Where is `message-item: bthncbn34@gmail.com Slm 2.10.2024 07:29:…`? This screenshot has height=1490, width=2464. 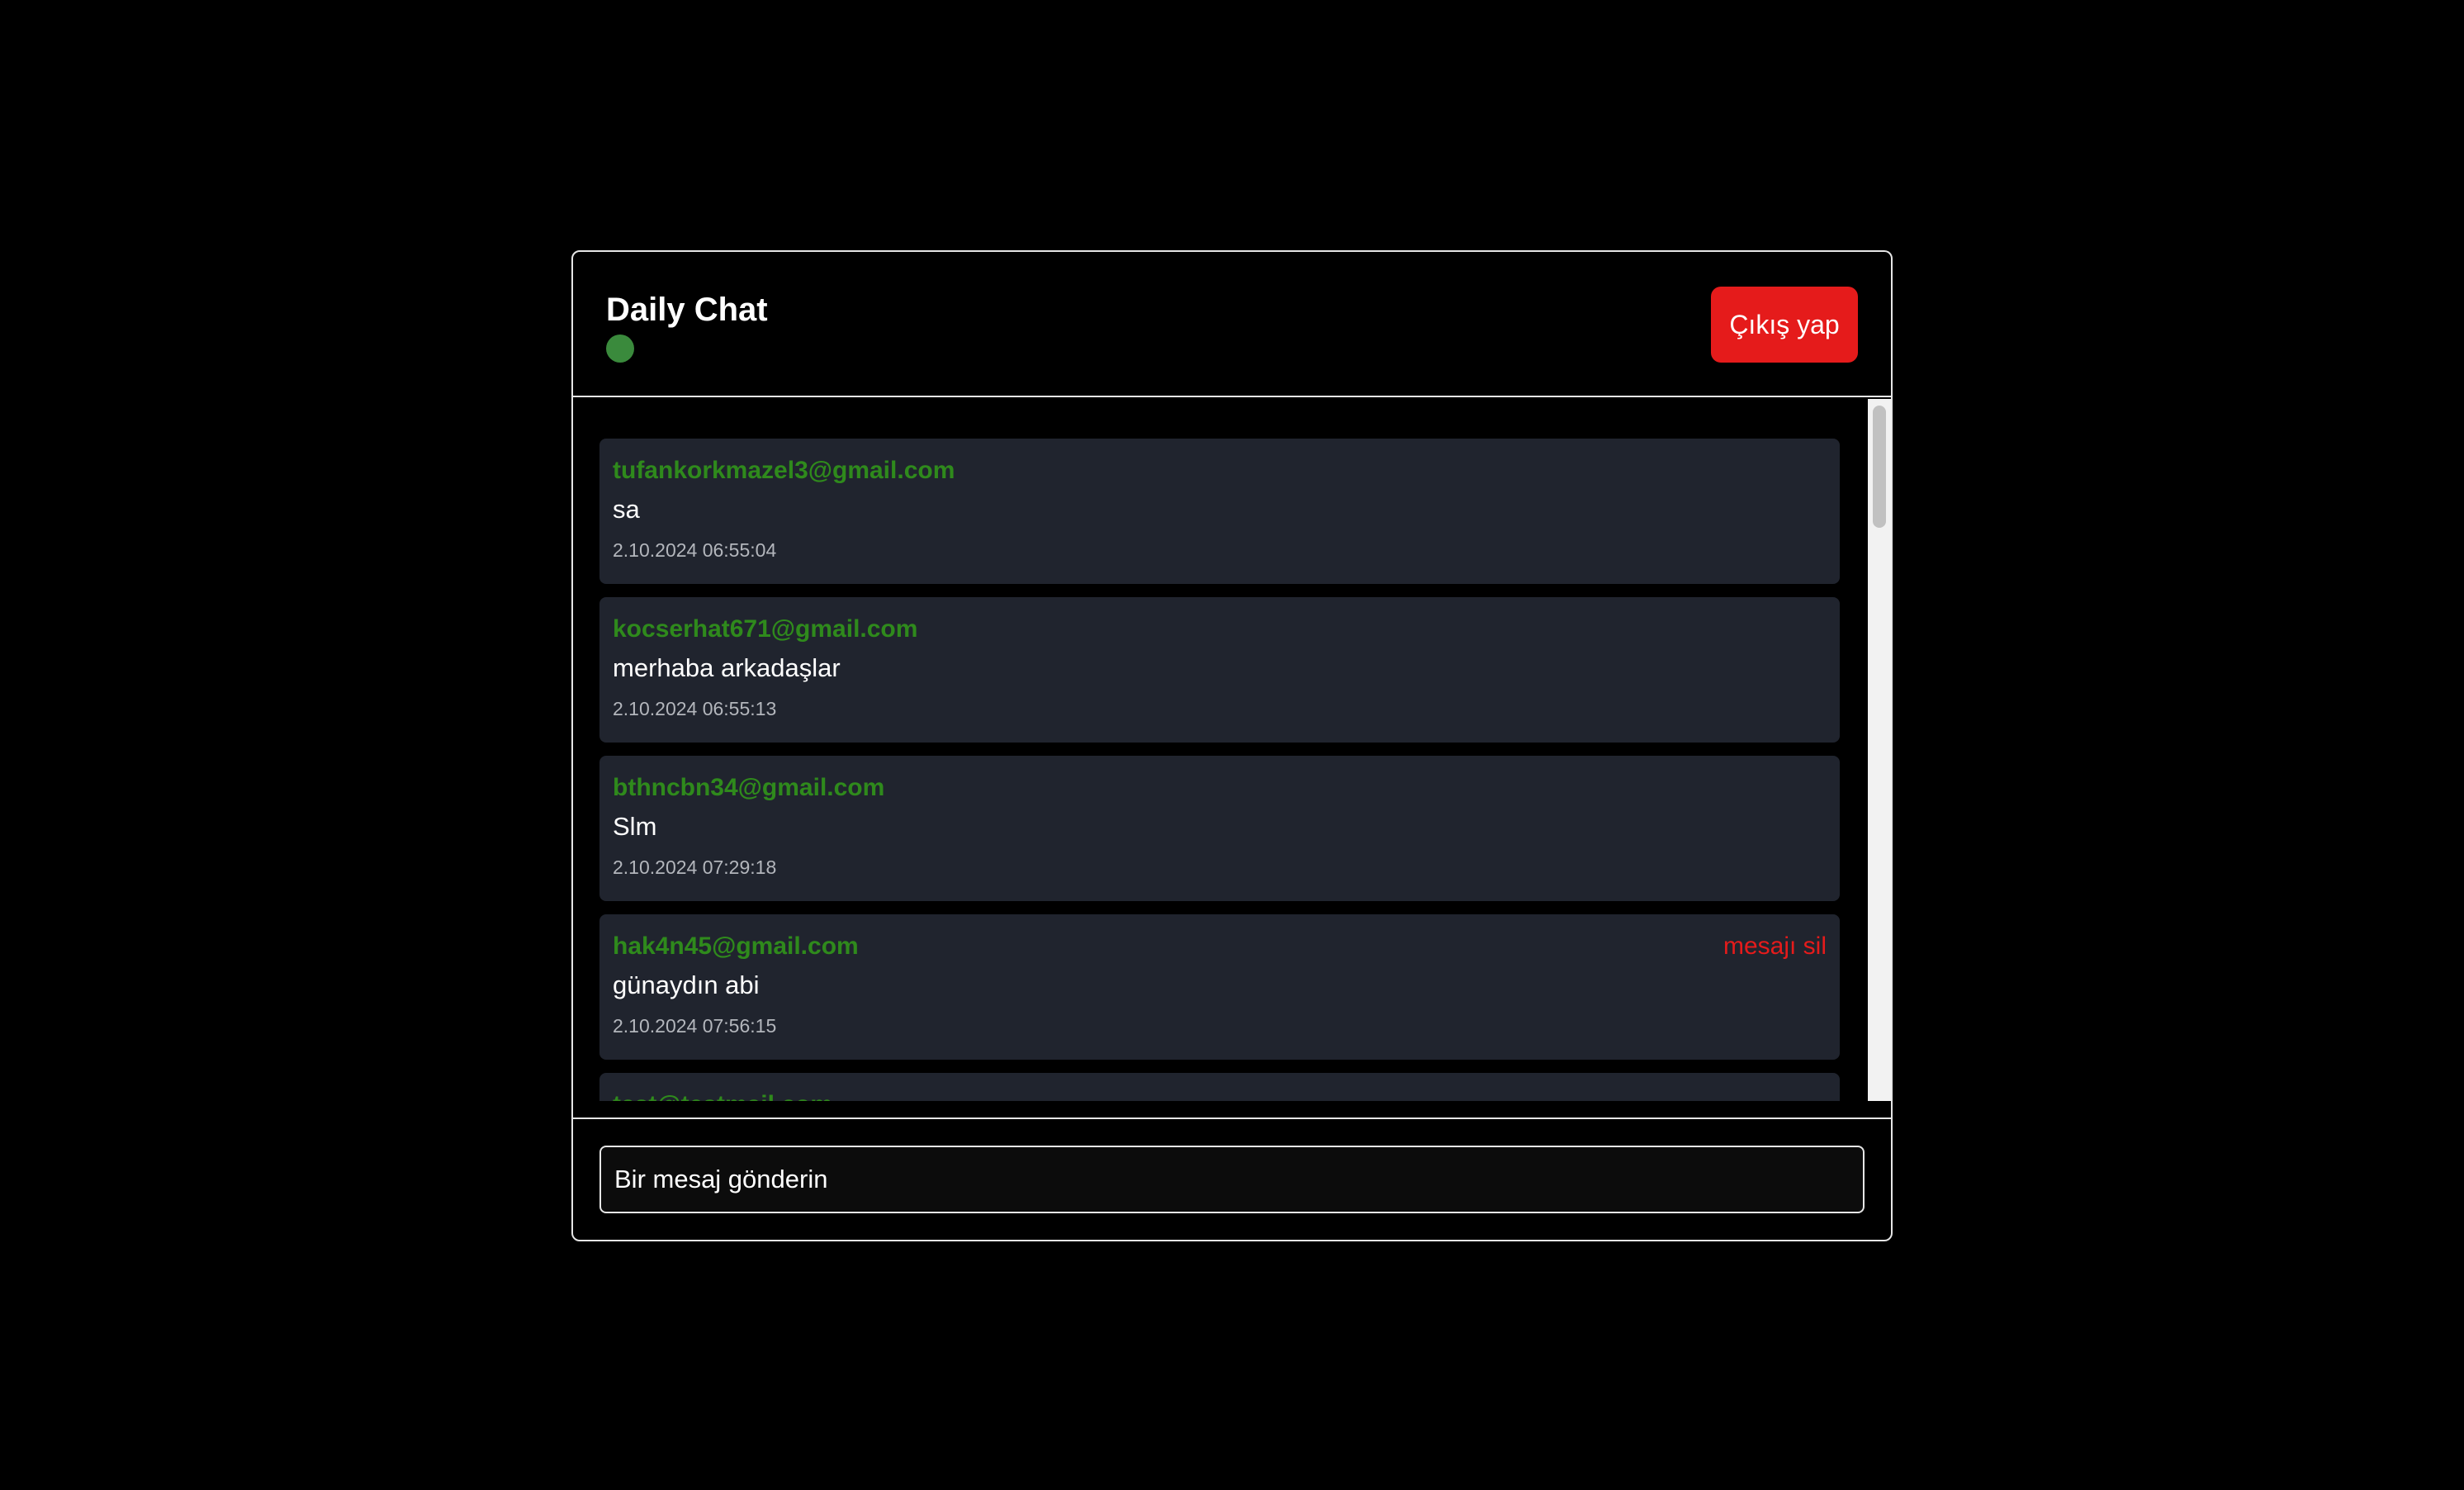
message-item: bthncbn34@gmail.com Slm 2.10.2024 07:29:… is located at coordinates (1219, 828).